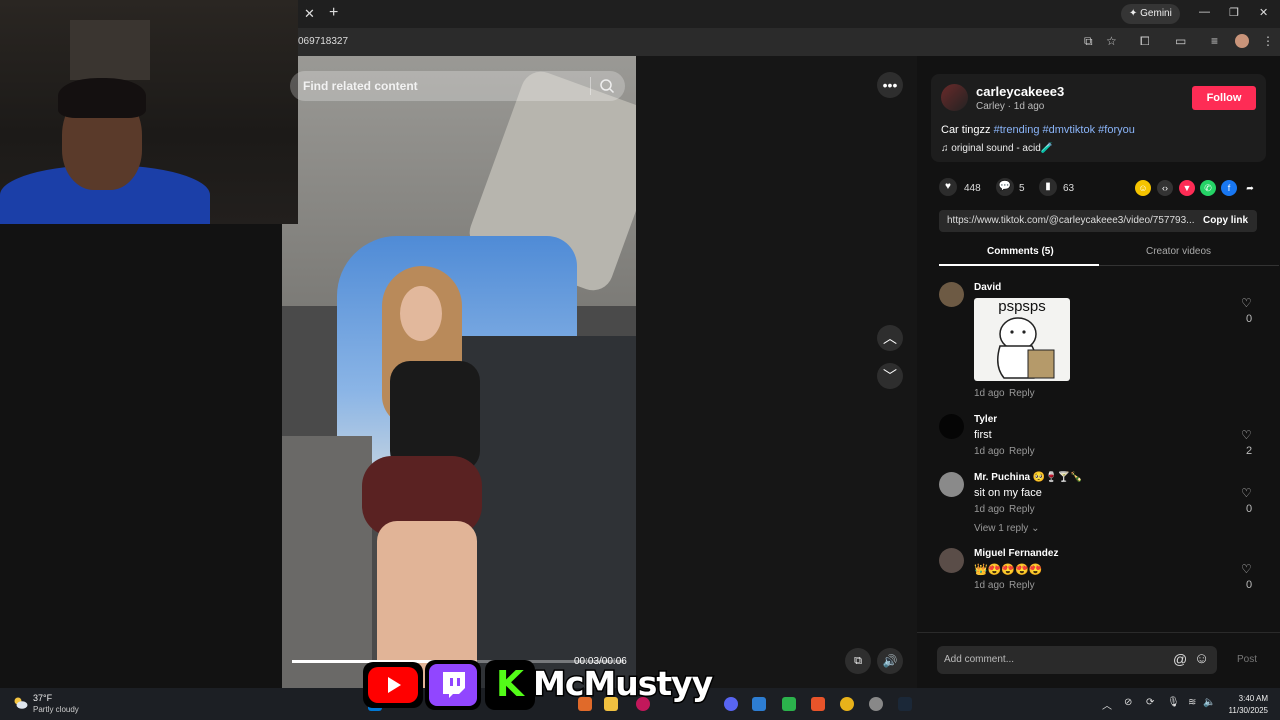  Describe the element at coordinates (759, 704) in the screenshot. I see `microsoft-store-icon` at that location.